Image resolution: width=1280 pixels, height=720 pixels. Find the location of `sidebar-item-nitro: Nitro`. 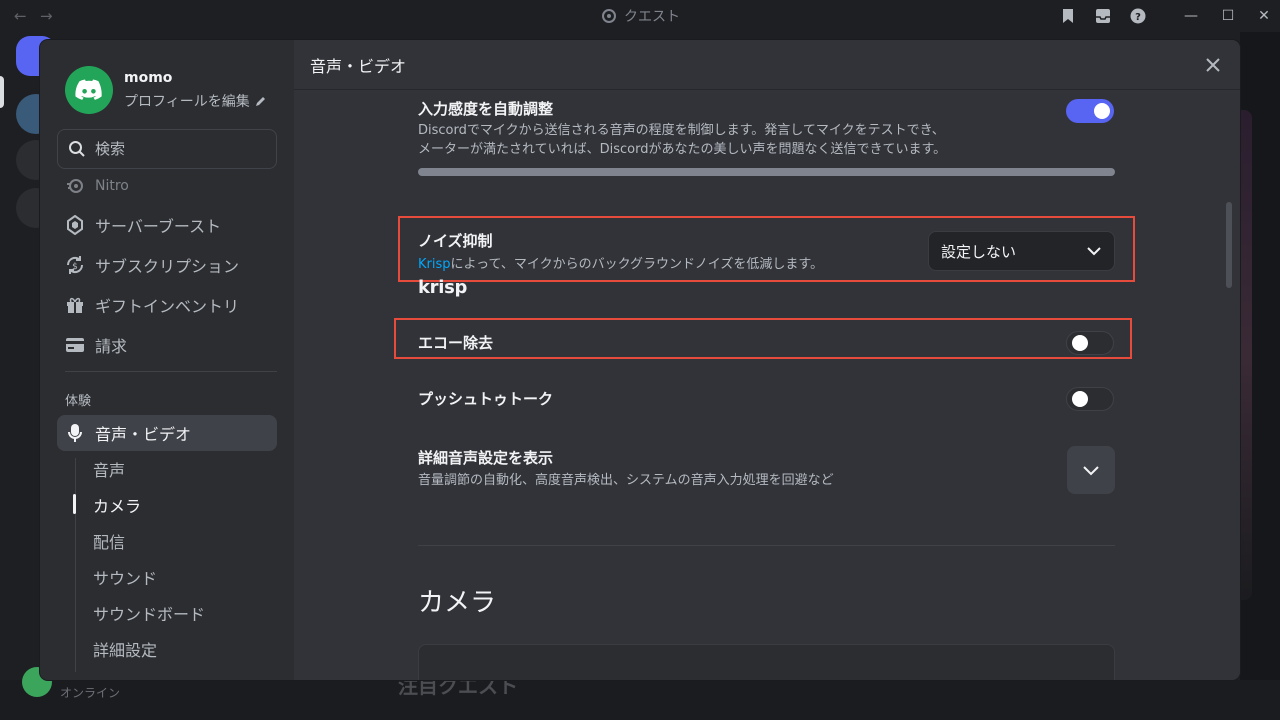

sidebar-item-nitro: Nitro is located at coordinates (167, 186).